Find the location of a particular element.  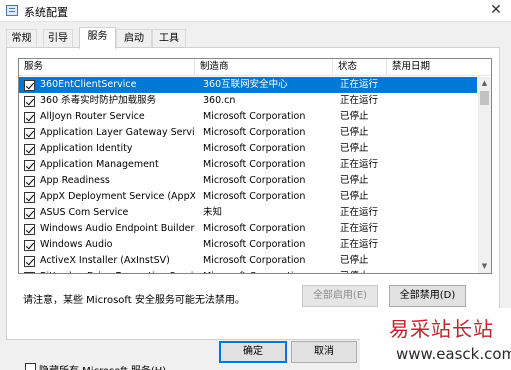

window-title: 系统配置 is located at coordinates (46, 12).